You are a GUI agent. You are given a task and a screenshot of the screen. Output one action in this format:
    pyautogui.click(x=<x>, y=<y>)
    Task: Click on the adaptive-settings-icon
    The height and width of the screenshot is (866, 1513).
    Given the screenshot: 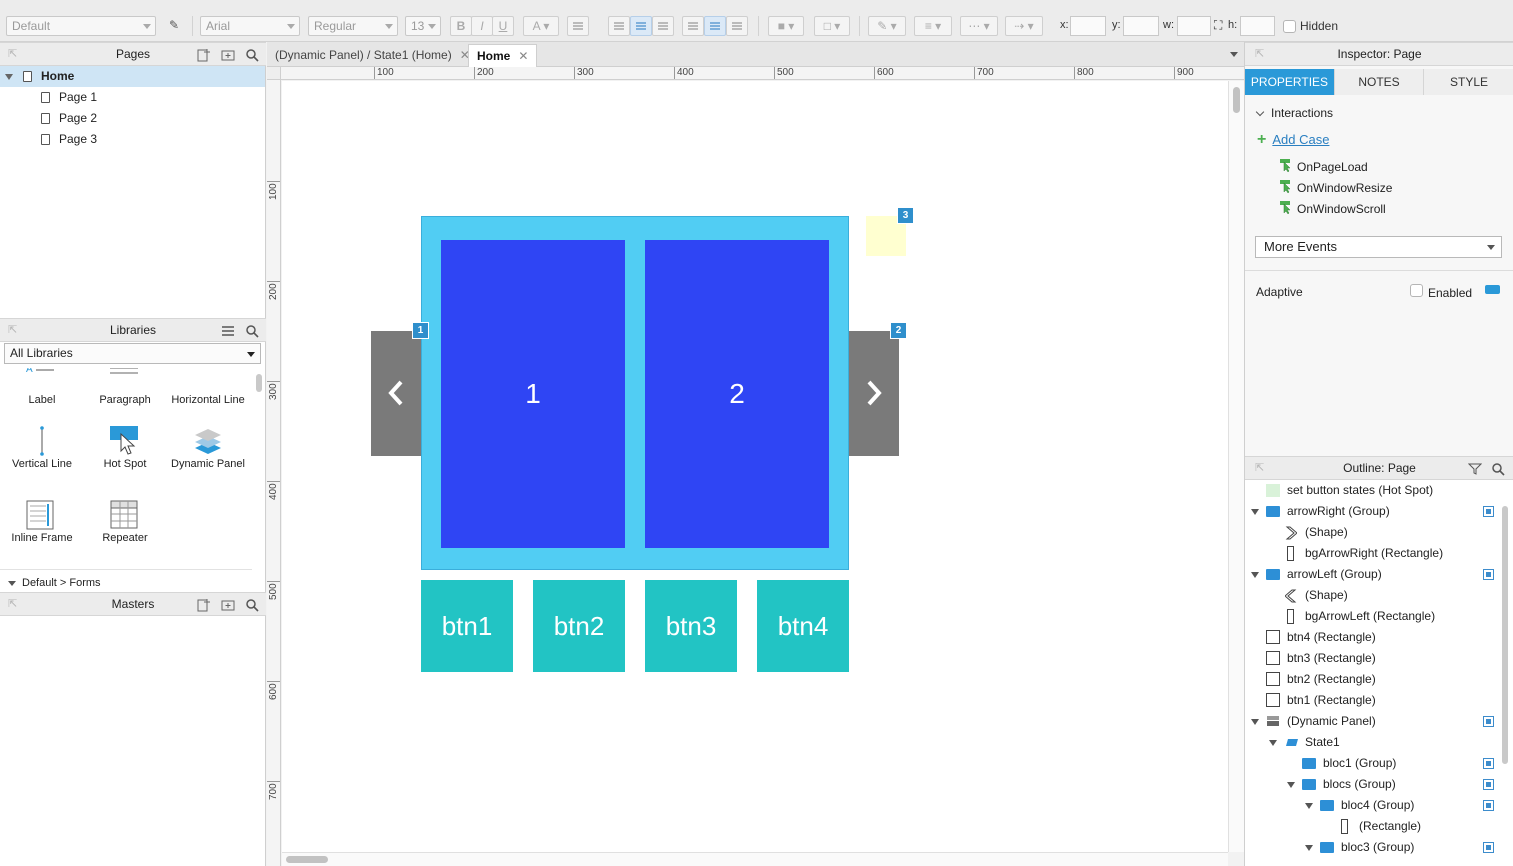 What is the action you would take?
    pyautogui.click(x=1492, y=289)
    